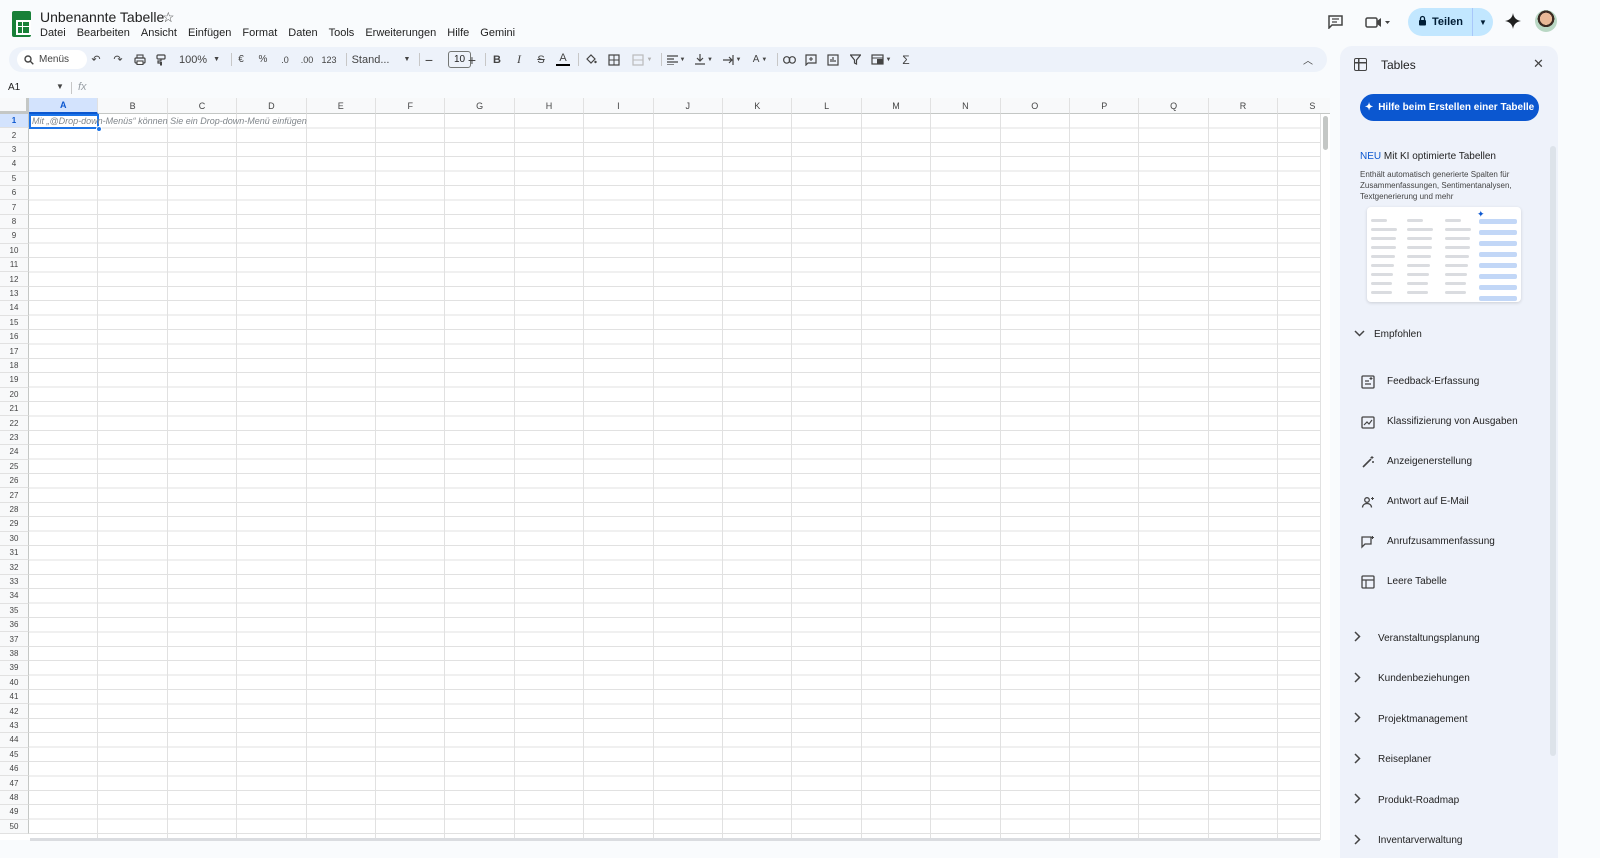 The height and width of the screenshot is (858, 1600). What do you see at coordinates (1439, 421) in the screenshot?
I see `template-item: Klassifizierung von Ausgaben` at bounding box center [1439, 421].